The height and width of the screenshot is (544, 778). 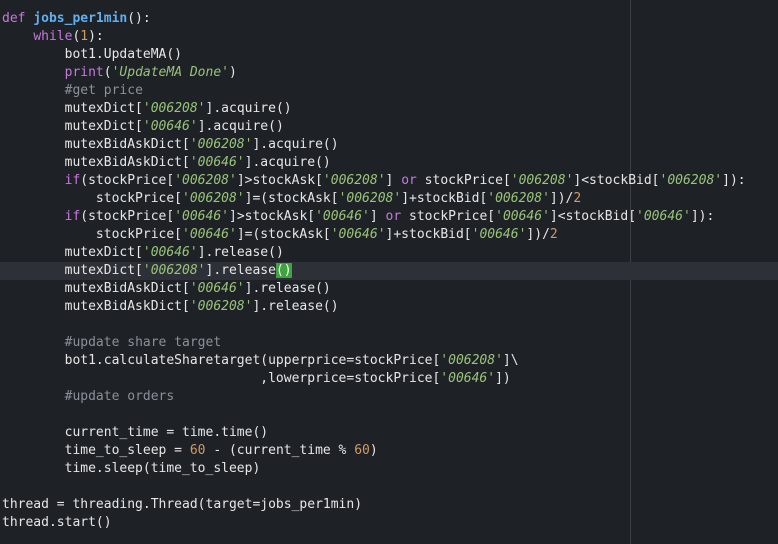 I want to click on code-token: 1, so click(x=84, y=36).